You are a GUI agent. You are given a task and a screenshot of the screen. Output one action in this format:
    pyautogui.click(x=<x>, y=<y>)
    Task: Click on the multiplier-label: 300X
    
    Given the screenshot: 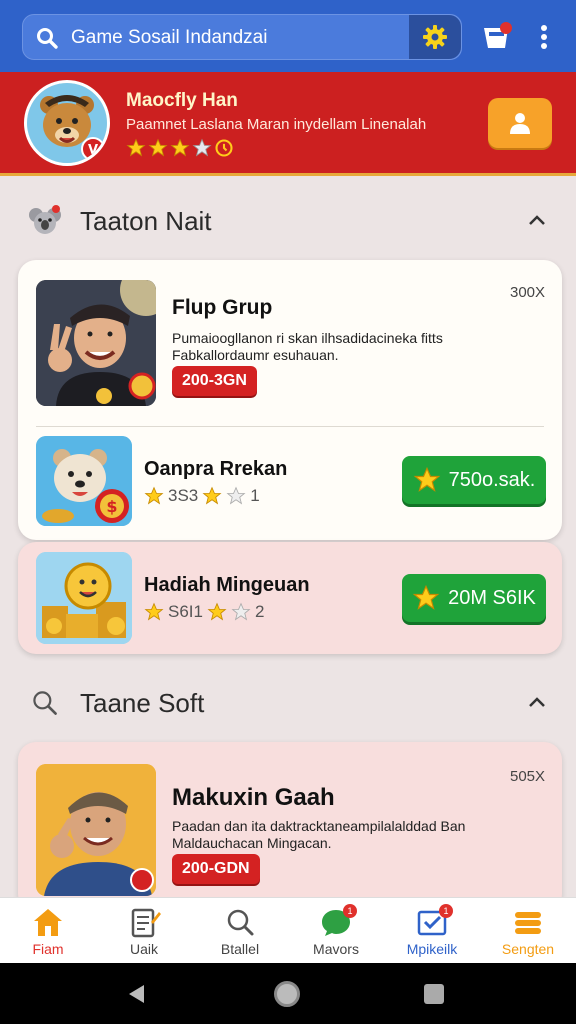 What is the action you would take?
    pyautogui.click(x=528, y=292)
    